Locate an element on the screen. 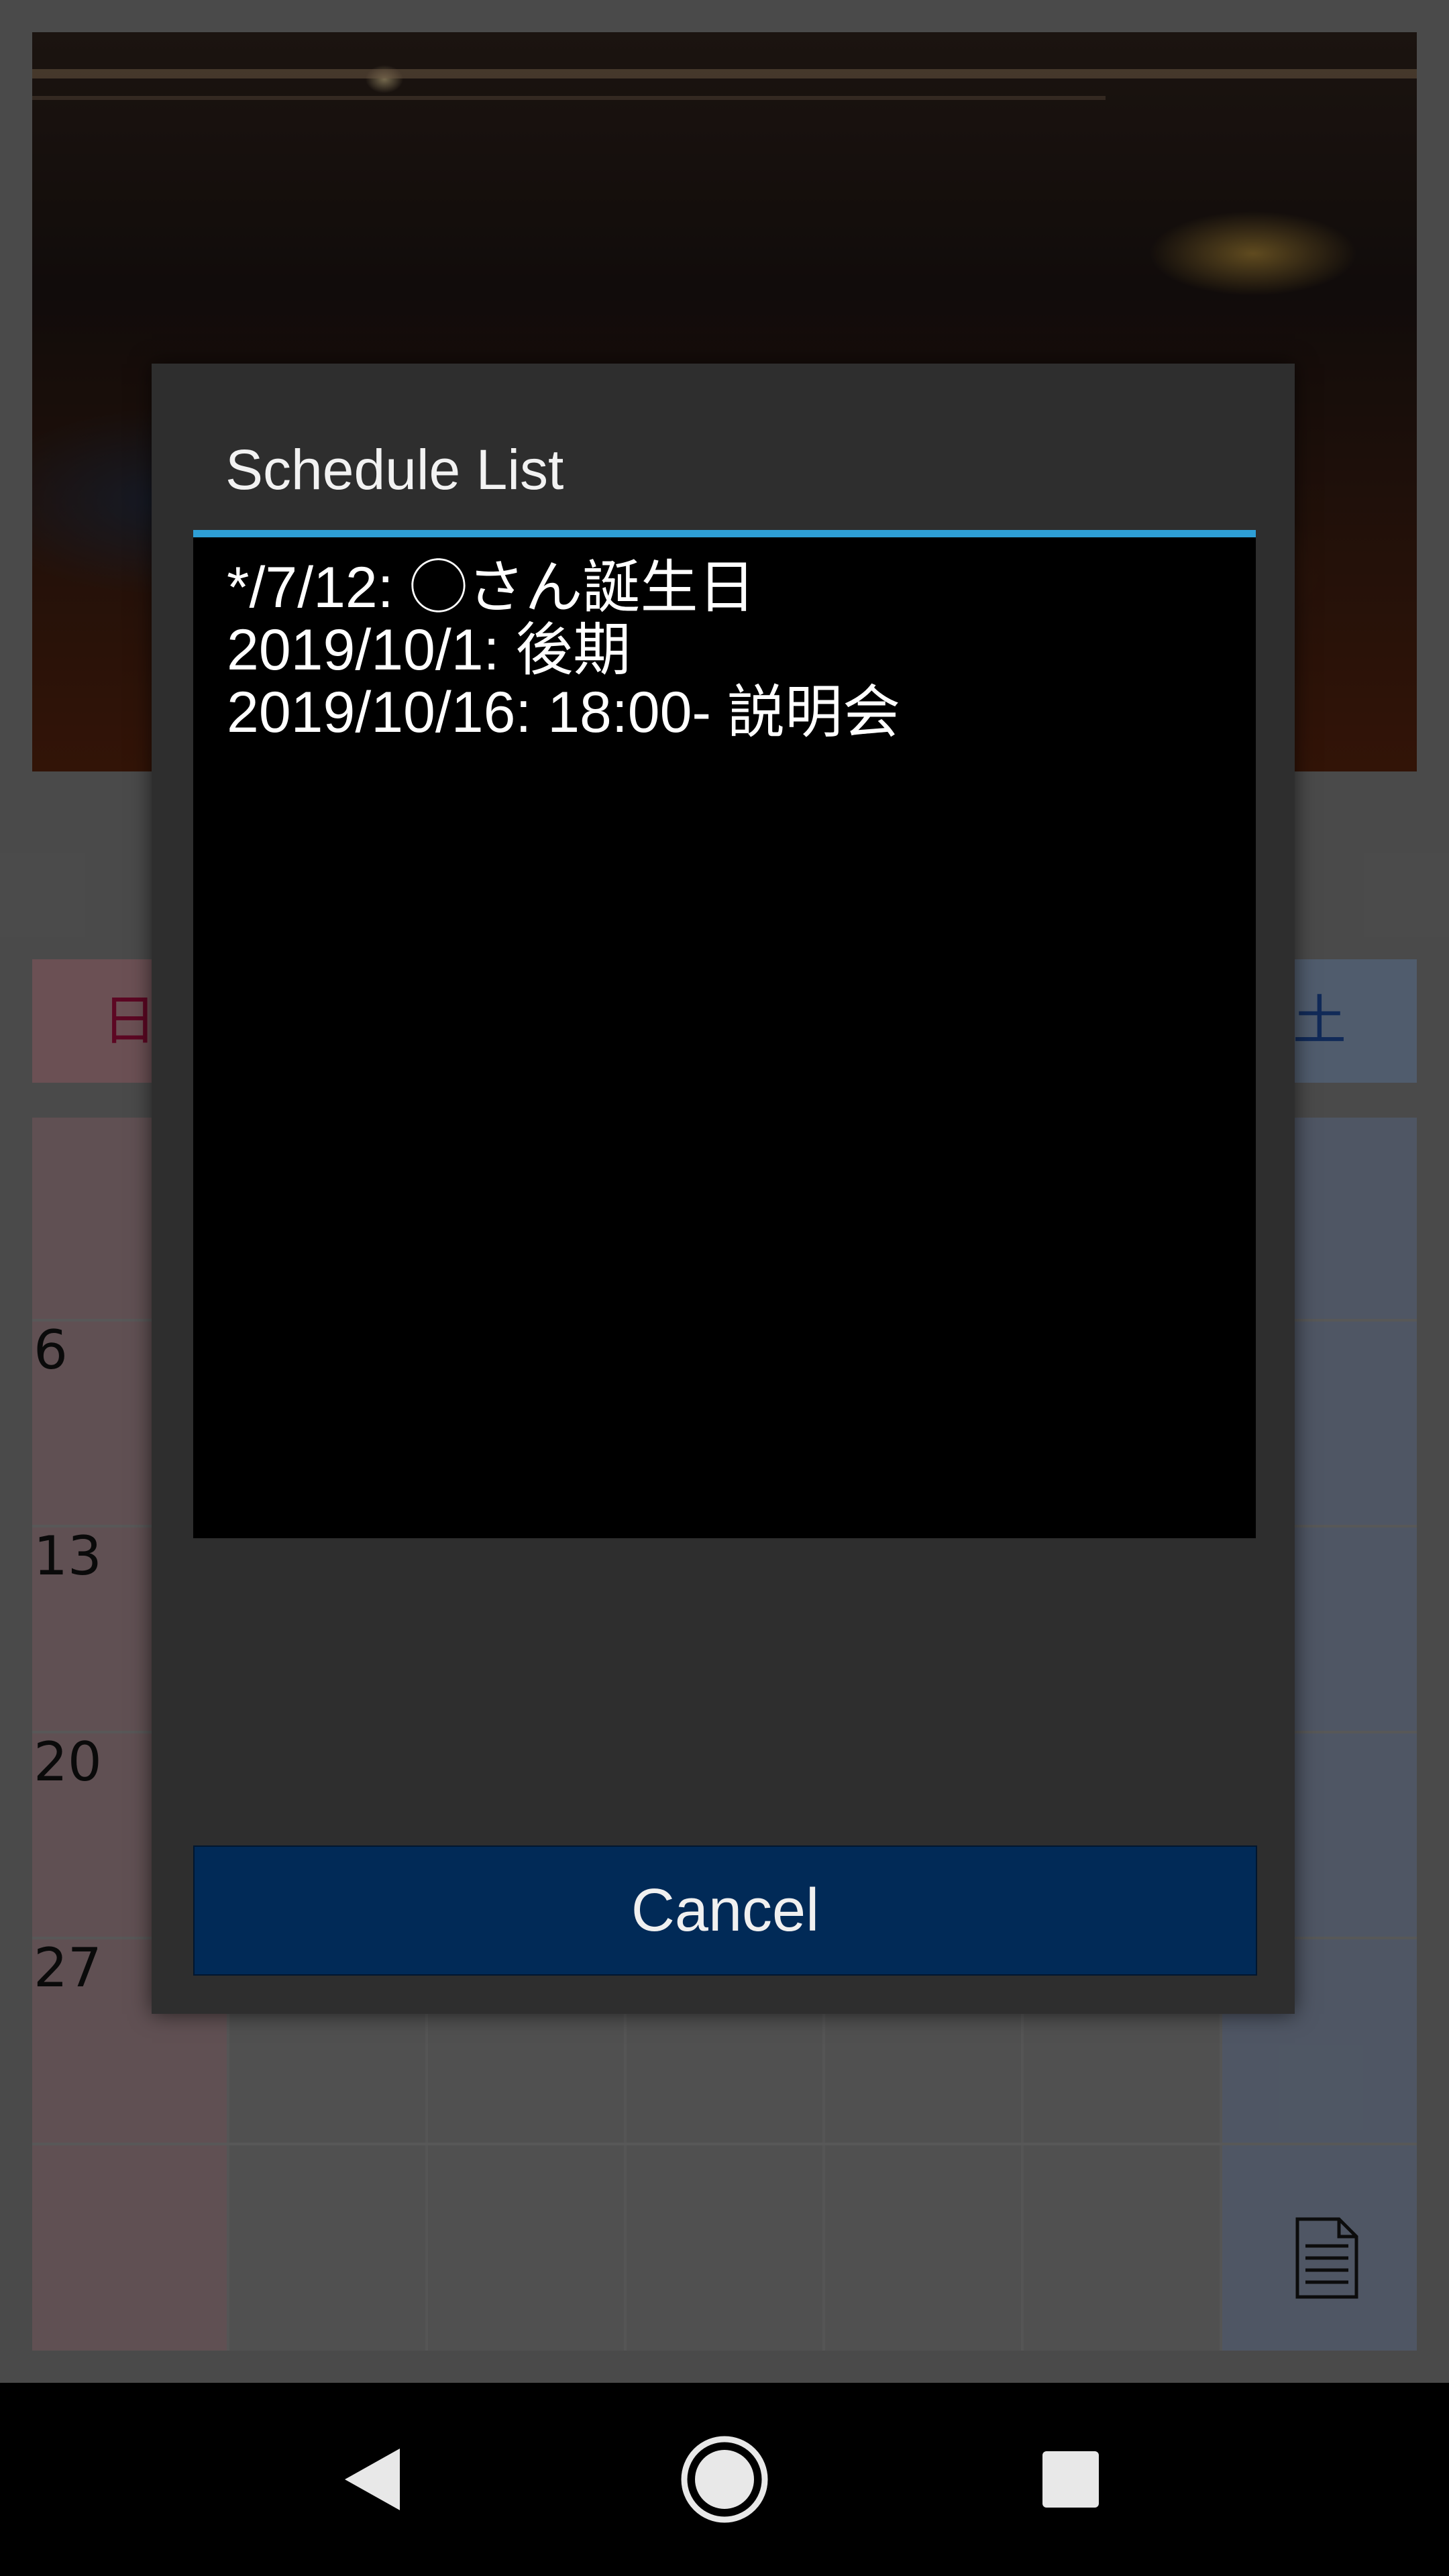  dialog-title: Schedule List is located at coordinates (394, 469).